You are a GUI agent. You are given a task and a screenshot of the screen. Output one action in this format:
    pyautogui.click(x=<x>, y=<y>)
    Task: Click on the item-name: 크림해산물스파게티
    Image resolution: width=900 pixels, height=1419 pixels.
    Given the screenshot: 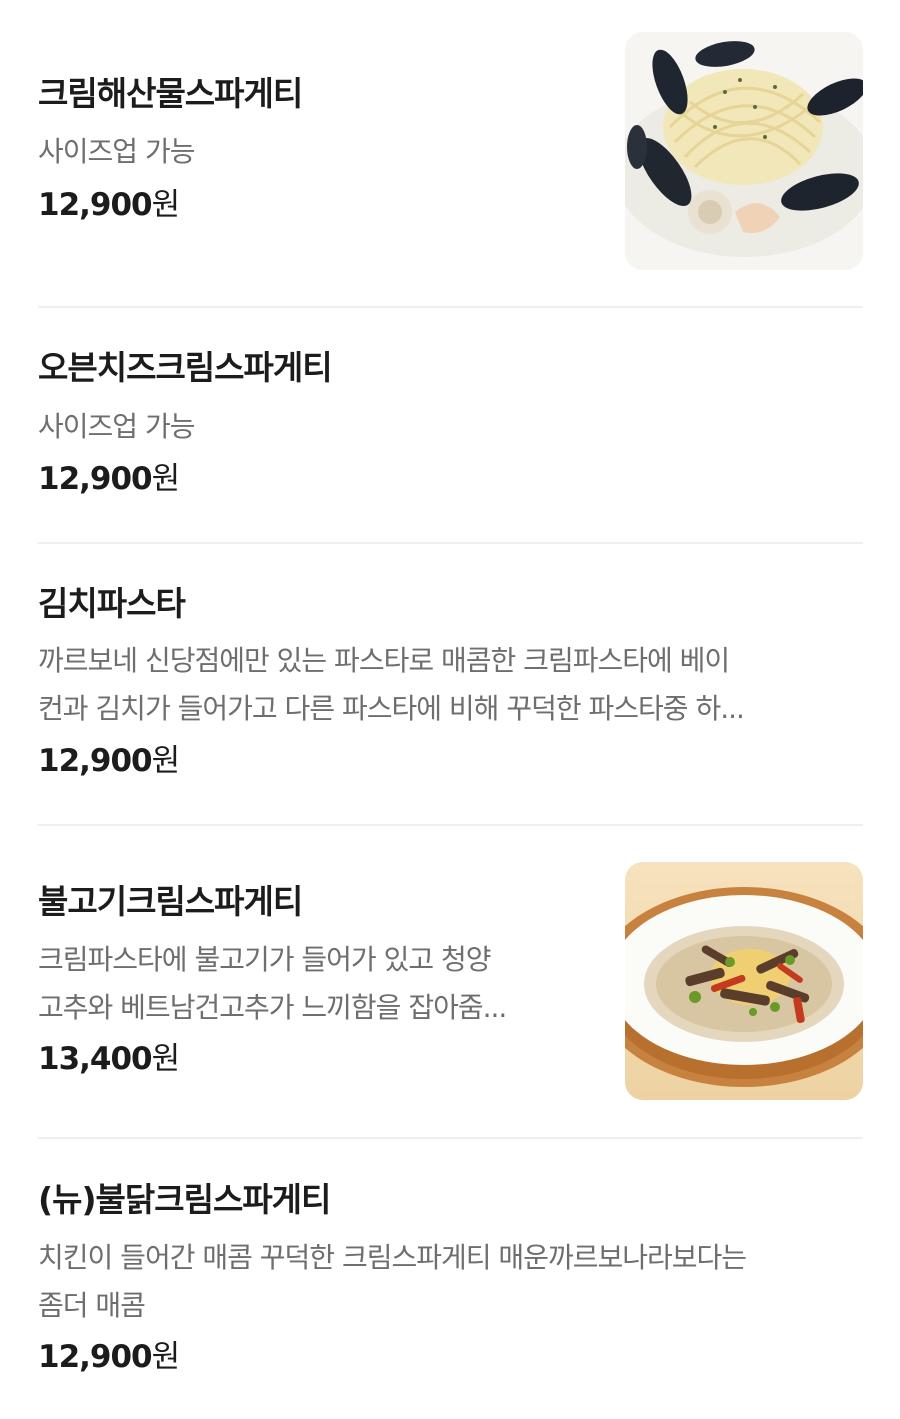 What is the action you would take?
    pyautogui.click(x=170, y=93)
    